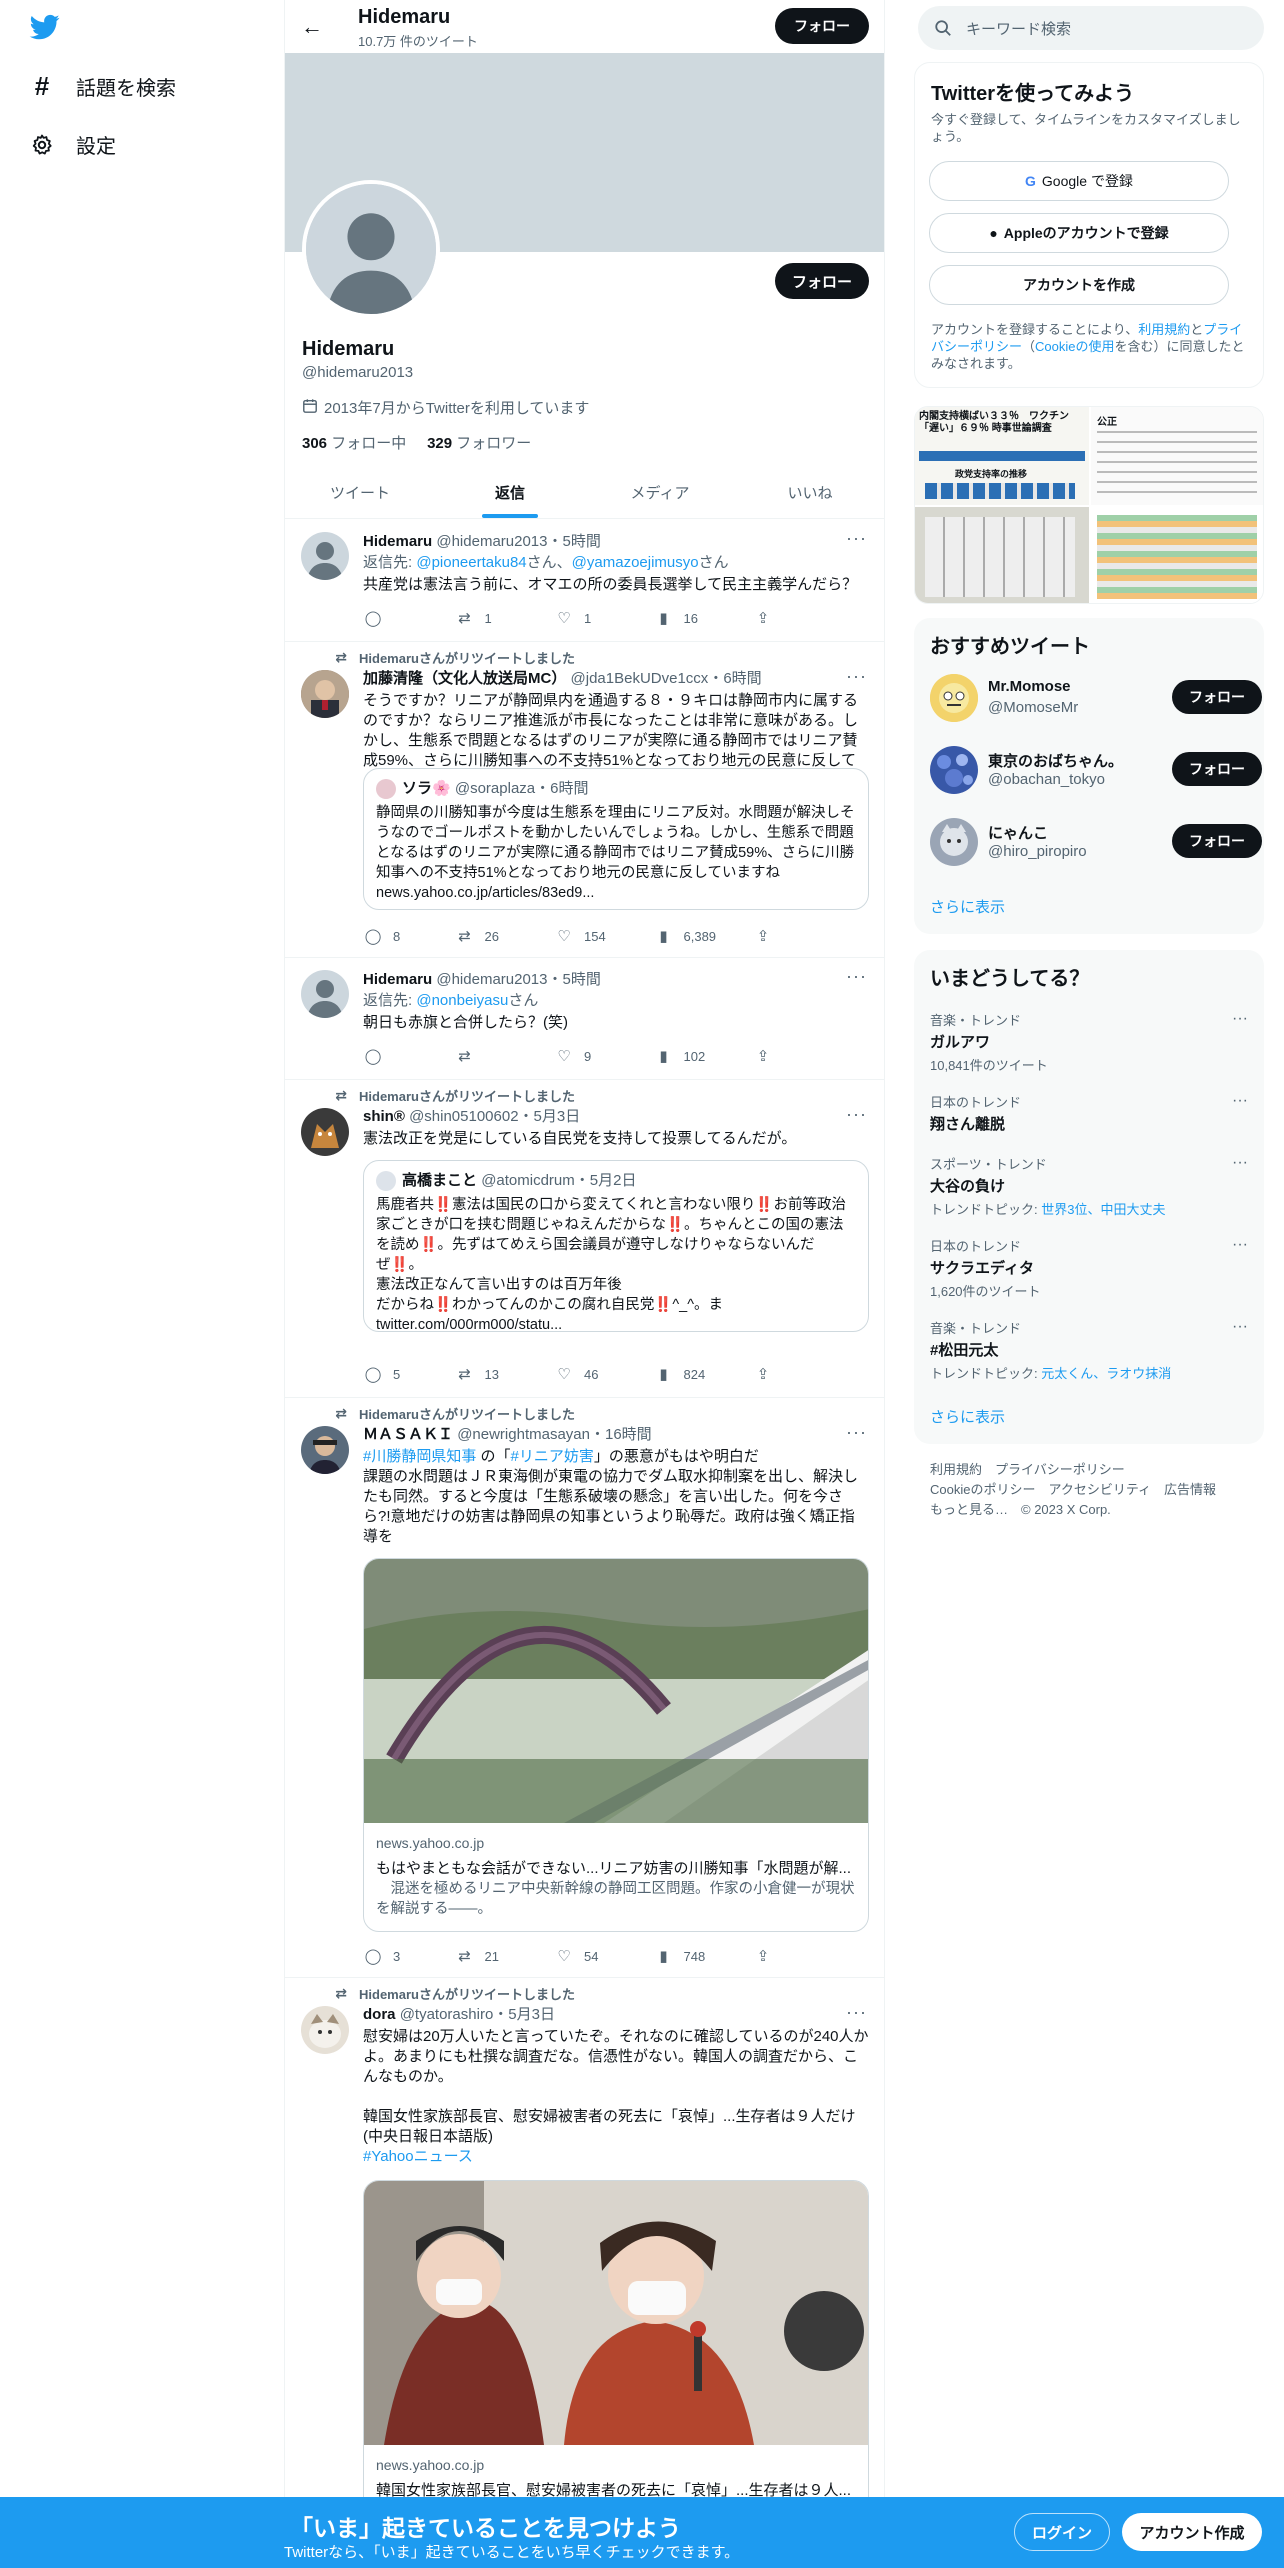  Describe the element at coordinates (635, 562) in the screenshot. I see `reply-to-link: @yamazoejimusyo` at that location.